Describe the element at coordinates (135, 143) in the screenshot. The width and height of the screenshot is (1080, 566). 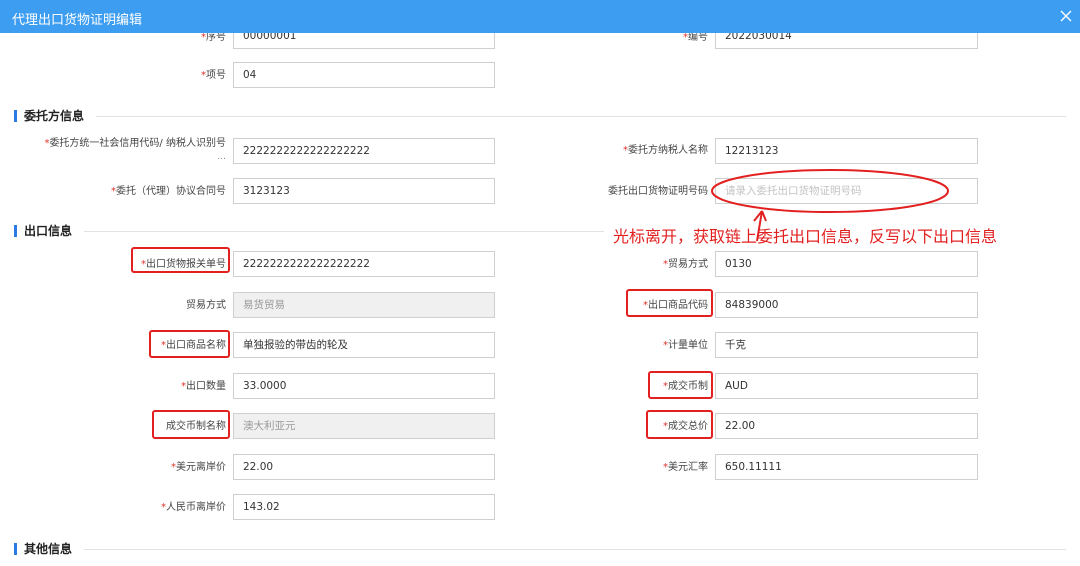
I see `credit-code-label: *委托方统一社会信用代码/ 纳税人识别号` at that location.